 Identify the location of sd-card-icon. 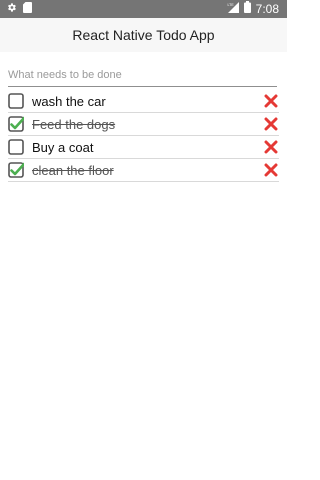
(27, 9).